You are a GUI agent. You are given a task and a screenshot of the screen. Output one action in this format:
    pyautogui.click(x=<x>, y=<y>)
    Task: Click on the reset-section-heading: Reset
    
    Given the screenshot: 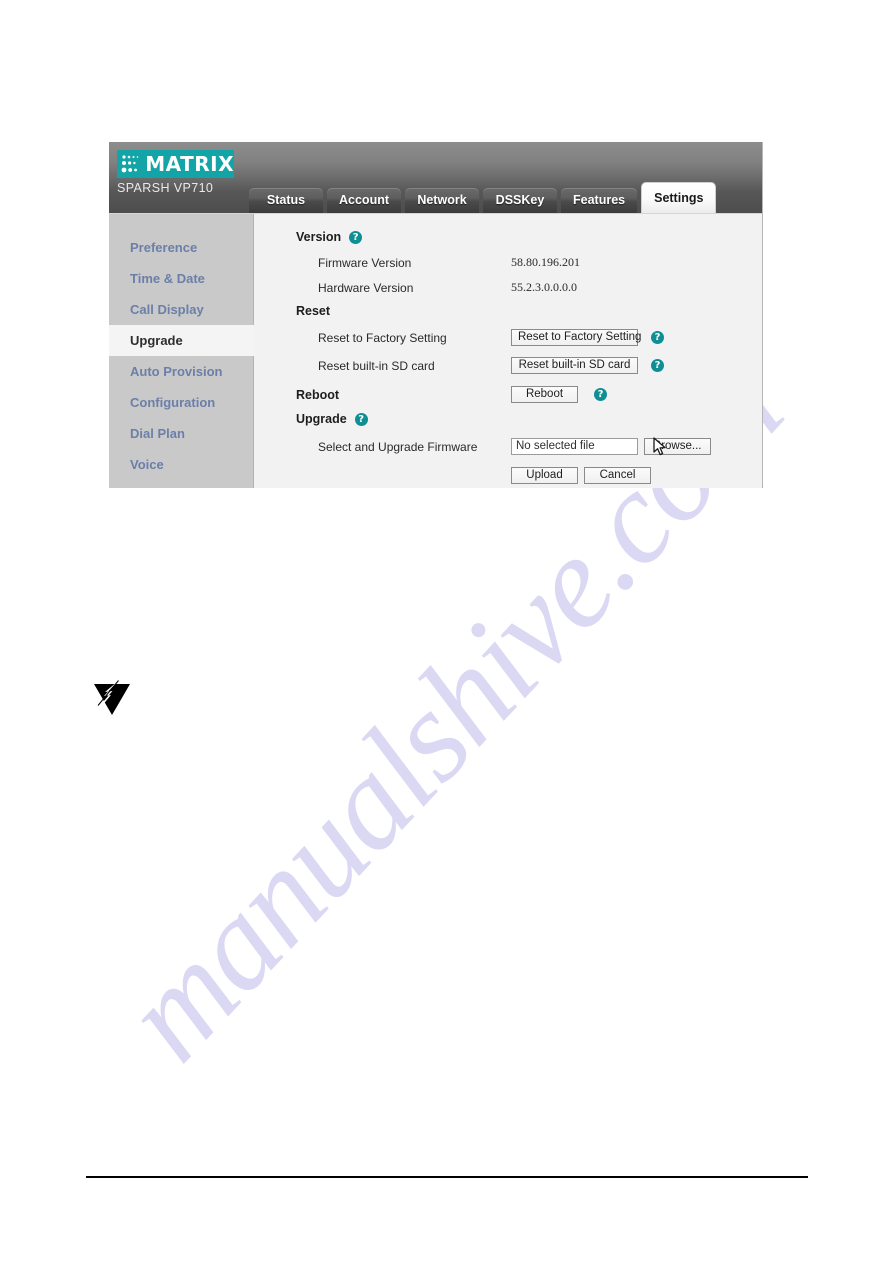 What is the action you would take?
    pyautogui.click(x=313, y=311)
    